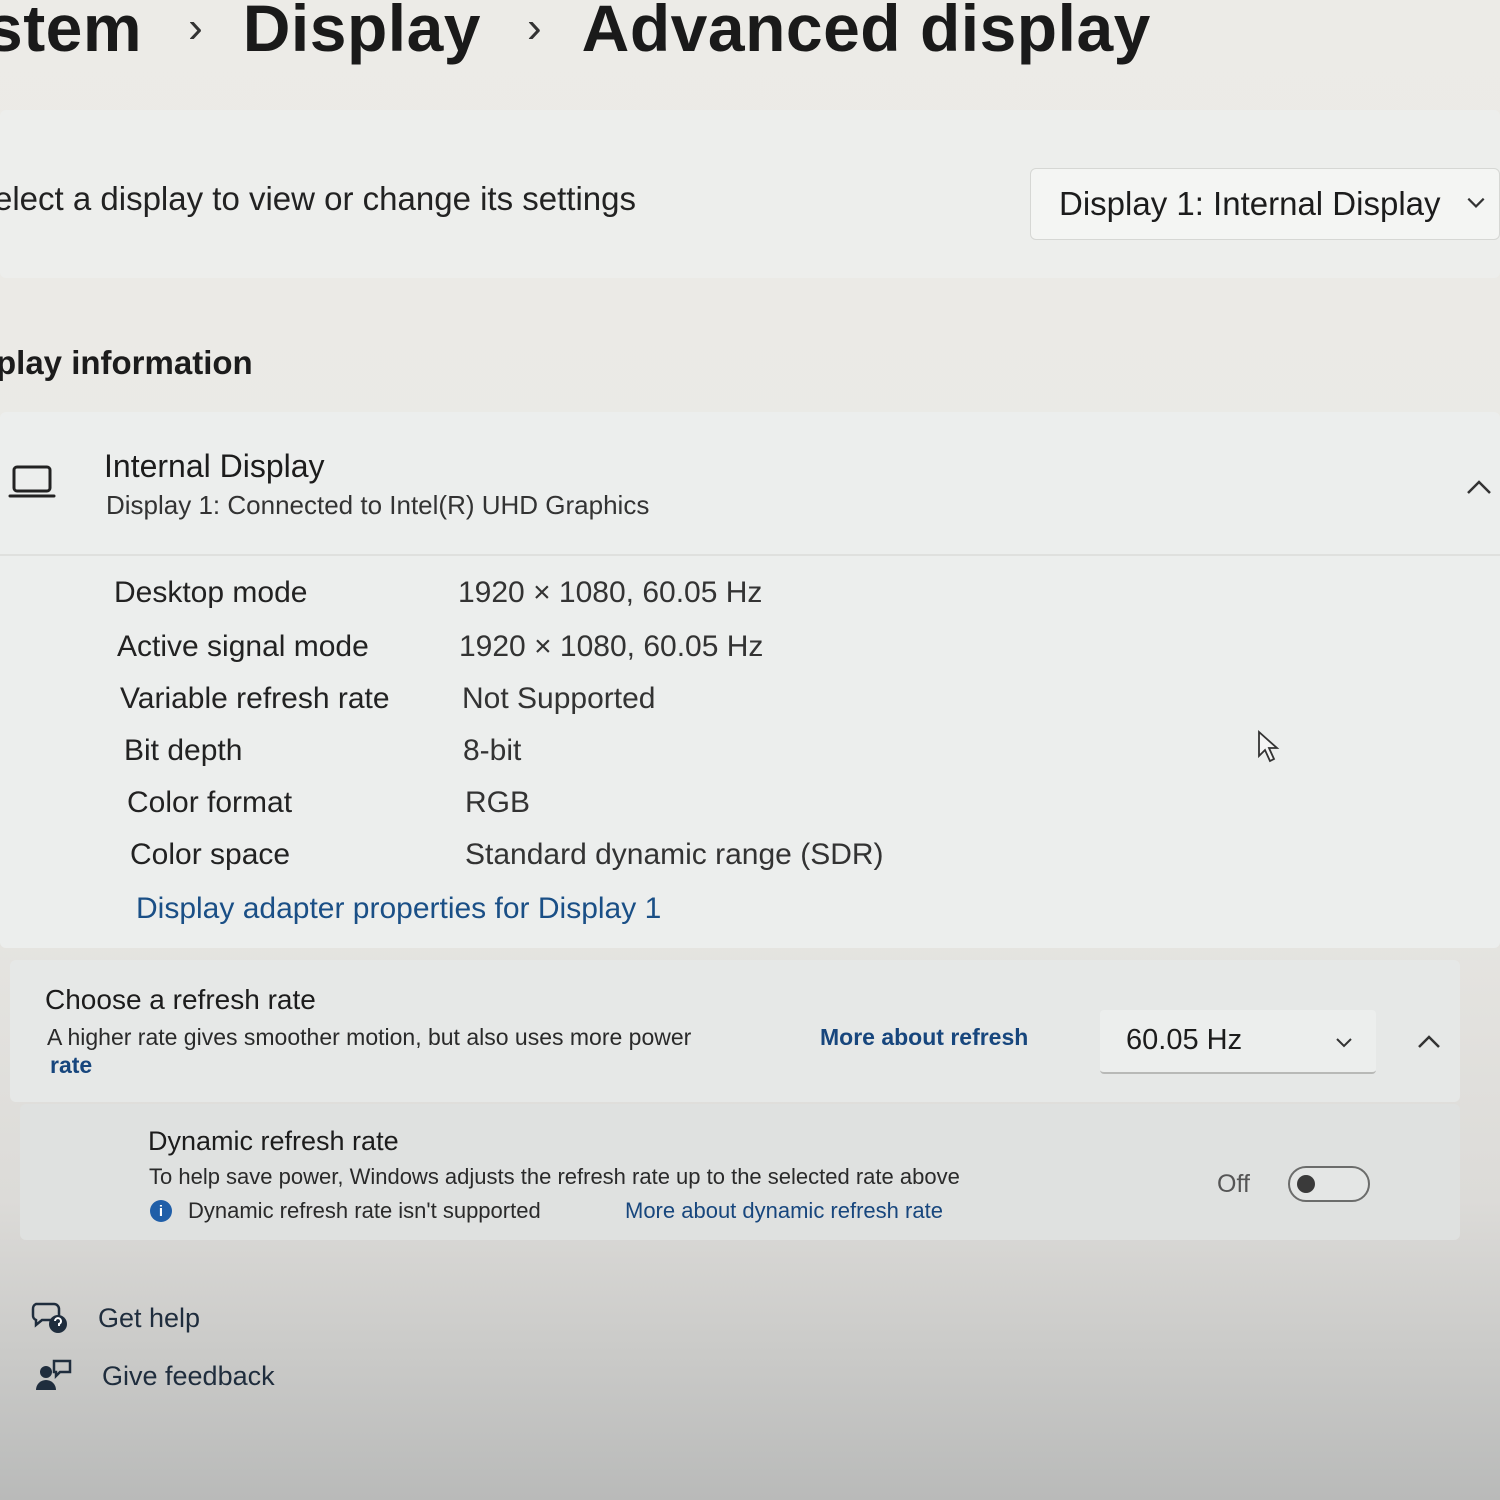  What do you see at coordinates (149, 1317) in the screenshot?
I see `get-help-label: Get help` at bounding box center [149, 1317].